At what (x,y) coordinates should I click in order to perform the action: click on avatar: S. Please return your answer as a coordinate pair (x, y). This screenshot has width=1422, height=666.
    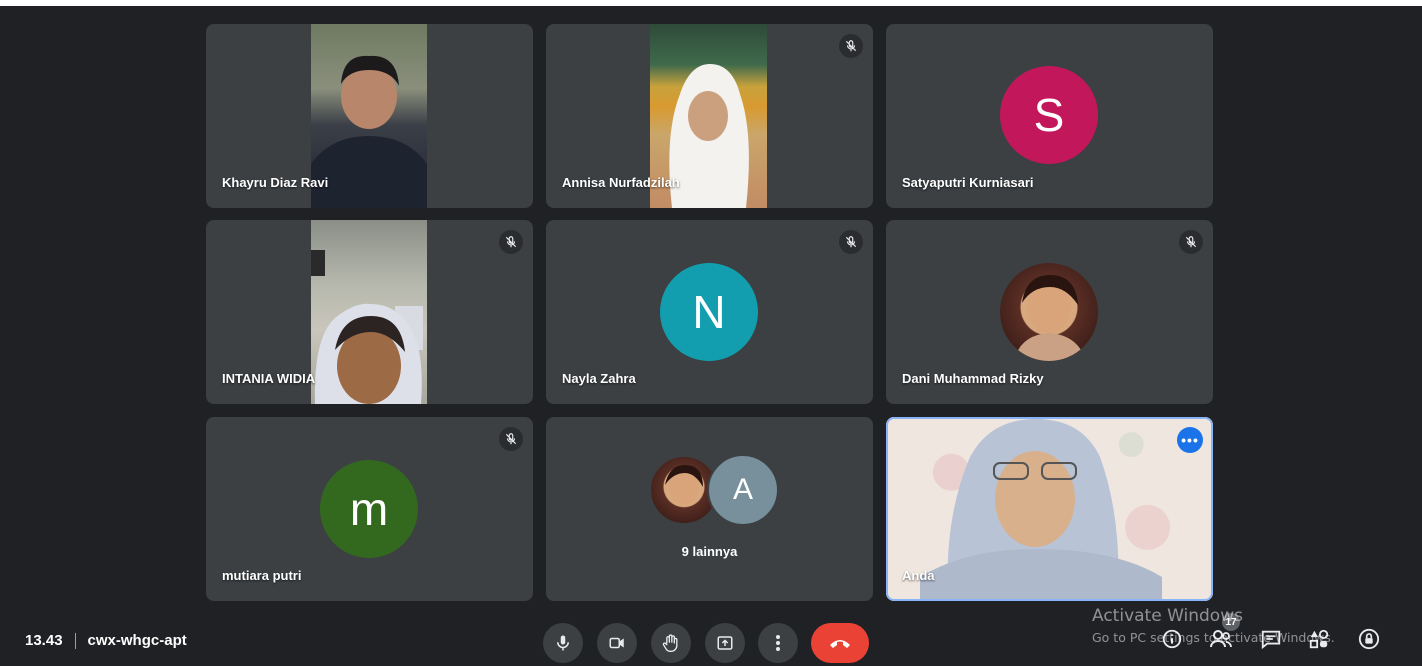
    Looking at the image, I should click on (1049, 115).